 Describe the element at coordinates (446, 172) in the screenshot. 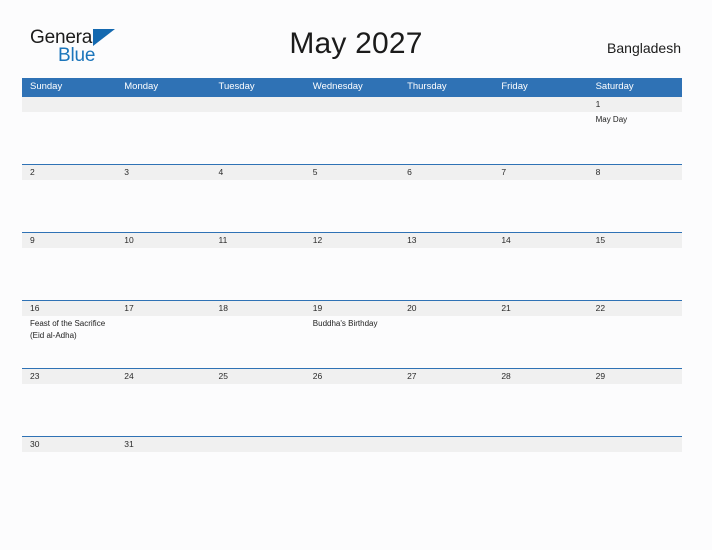

I see `day-number: 6` at that location.